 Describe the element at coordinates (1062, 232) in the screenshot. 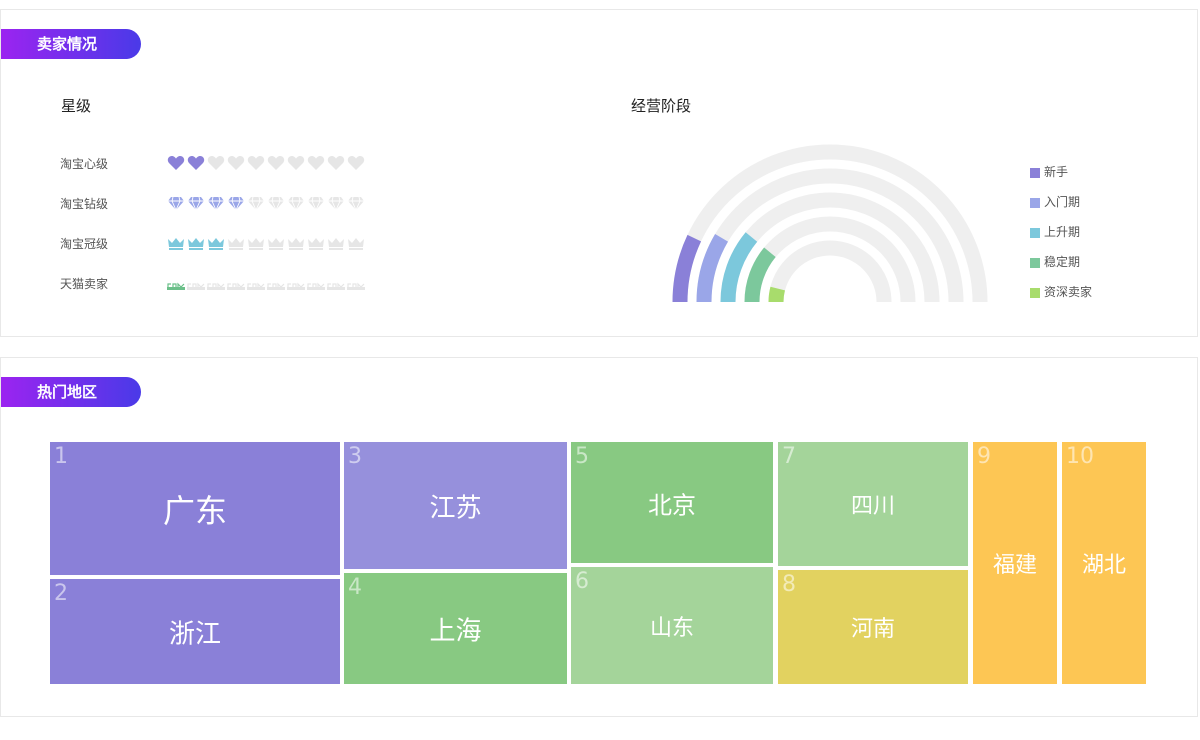

I see `legend-label: 上升期` at that location.